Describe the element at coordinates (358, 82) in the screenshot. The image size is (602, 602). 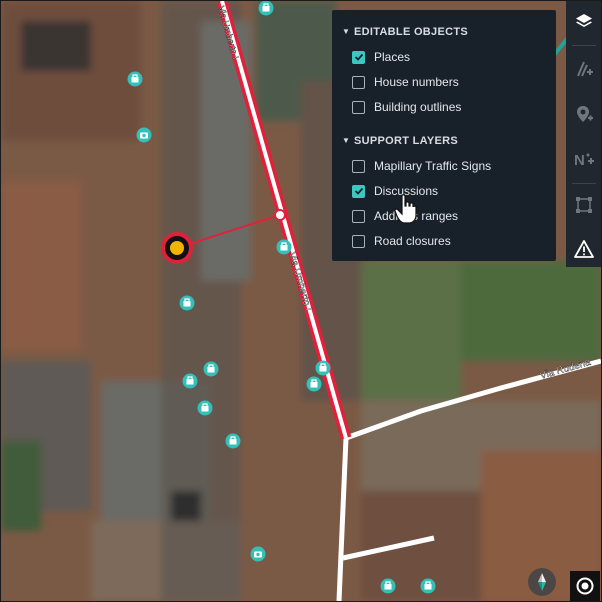
I see `checkbox-house-numbers` at that location.